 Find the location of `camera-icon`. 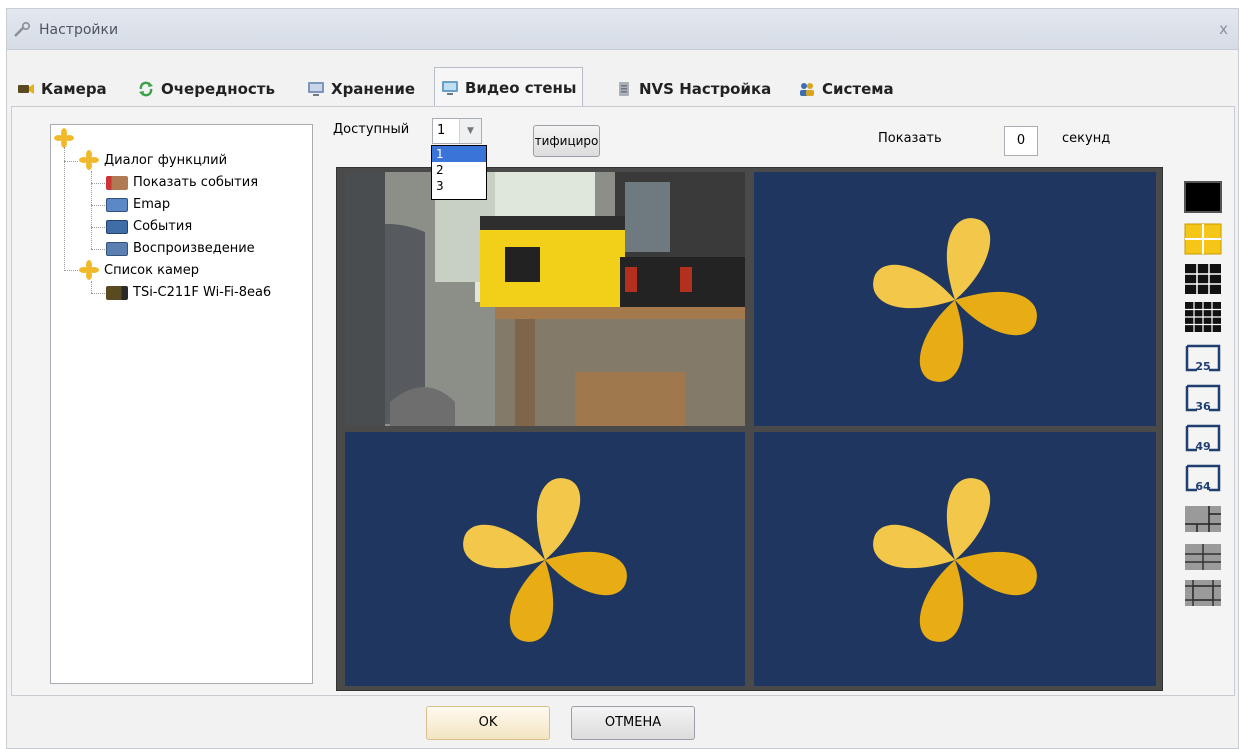

camera-icon is located at coordinates (26, 89).